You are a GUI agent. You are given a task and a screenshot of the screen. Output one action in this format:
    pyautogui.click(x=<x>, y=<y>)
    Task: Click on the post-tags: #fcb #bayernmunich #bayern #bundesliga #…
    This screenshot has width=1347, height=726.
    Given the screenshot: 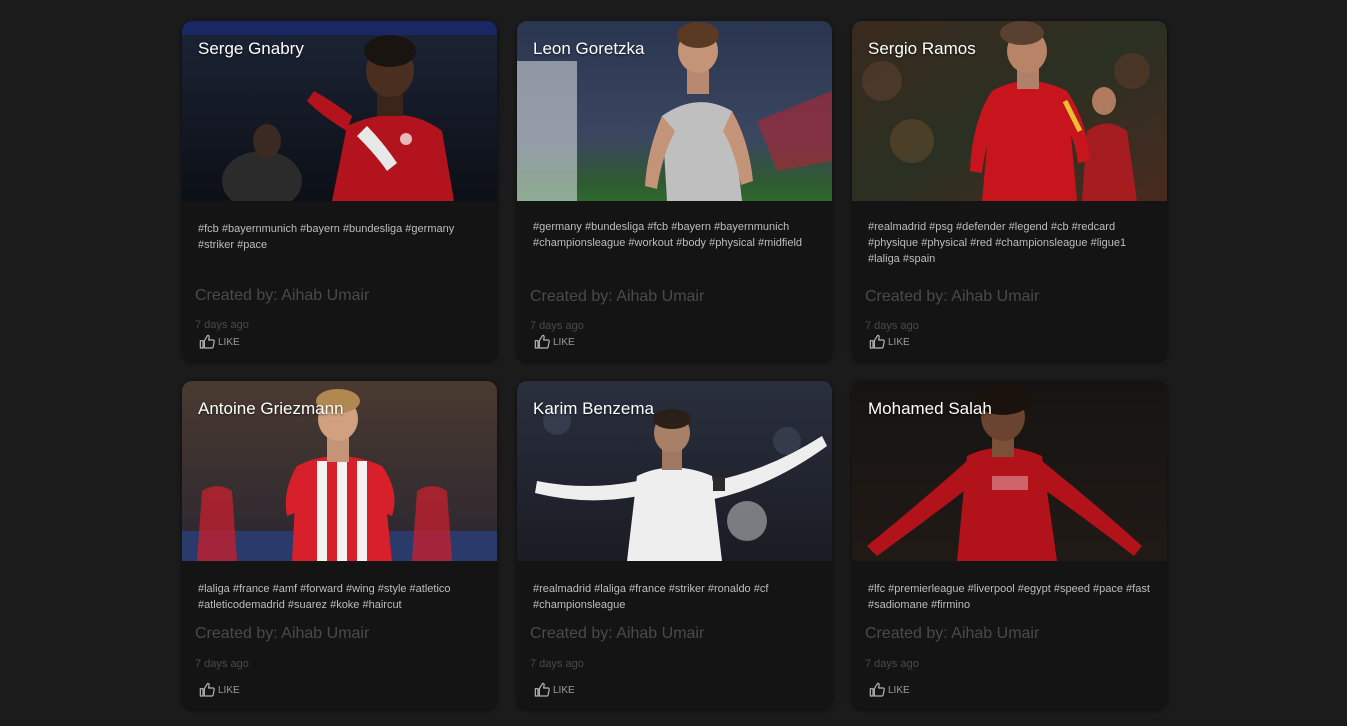 What is the action you would take?
    pyautogui.click(x=326, y=237)
    